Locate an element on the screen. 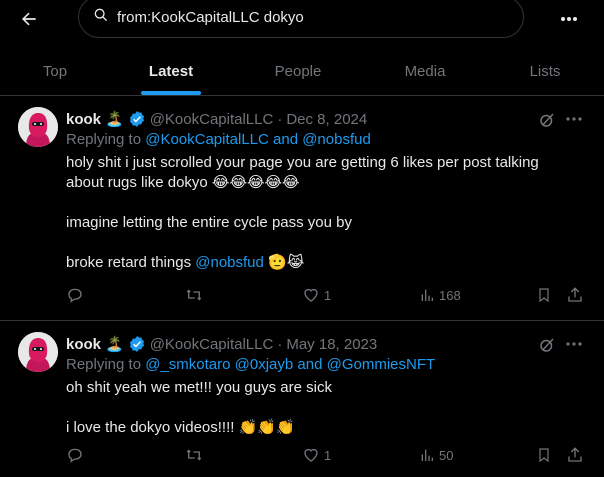 Image resolution: width=604 pixels, height=477 pixels. search-query: from:KookCapitalLLC dokyo is located at coordinates (210, 17).